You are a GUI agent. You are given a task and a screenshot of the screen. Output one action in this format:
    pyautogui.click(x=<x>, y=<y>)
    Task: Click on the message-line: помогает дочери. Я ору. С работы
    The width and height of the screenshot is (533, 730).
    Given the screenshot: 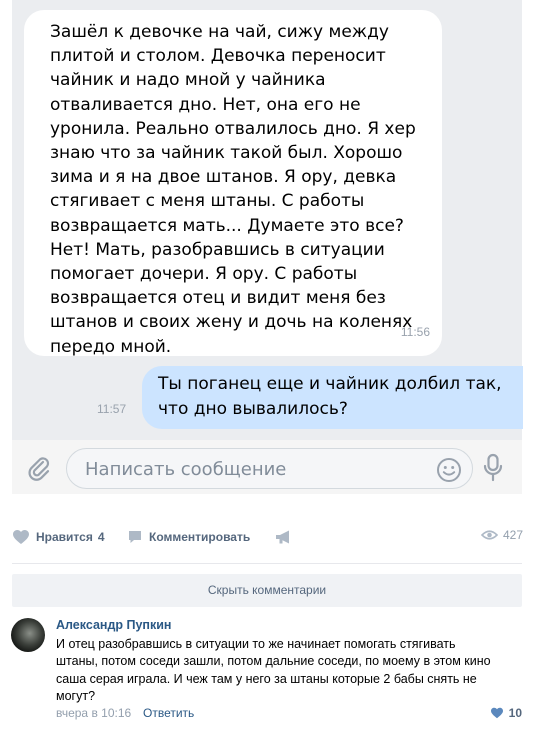 What is the action you would take?
    pyautogui.click(x=204, y=274)
    